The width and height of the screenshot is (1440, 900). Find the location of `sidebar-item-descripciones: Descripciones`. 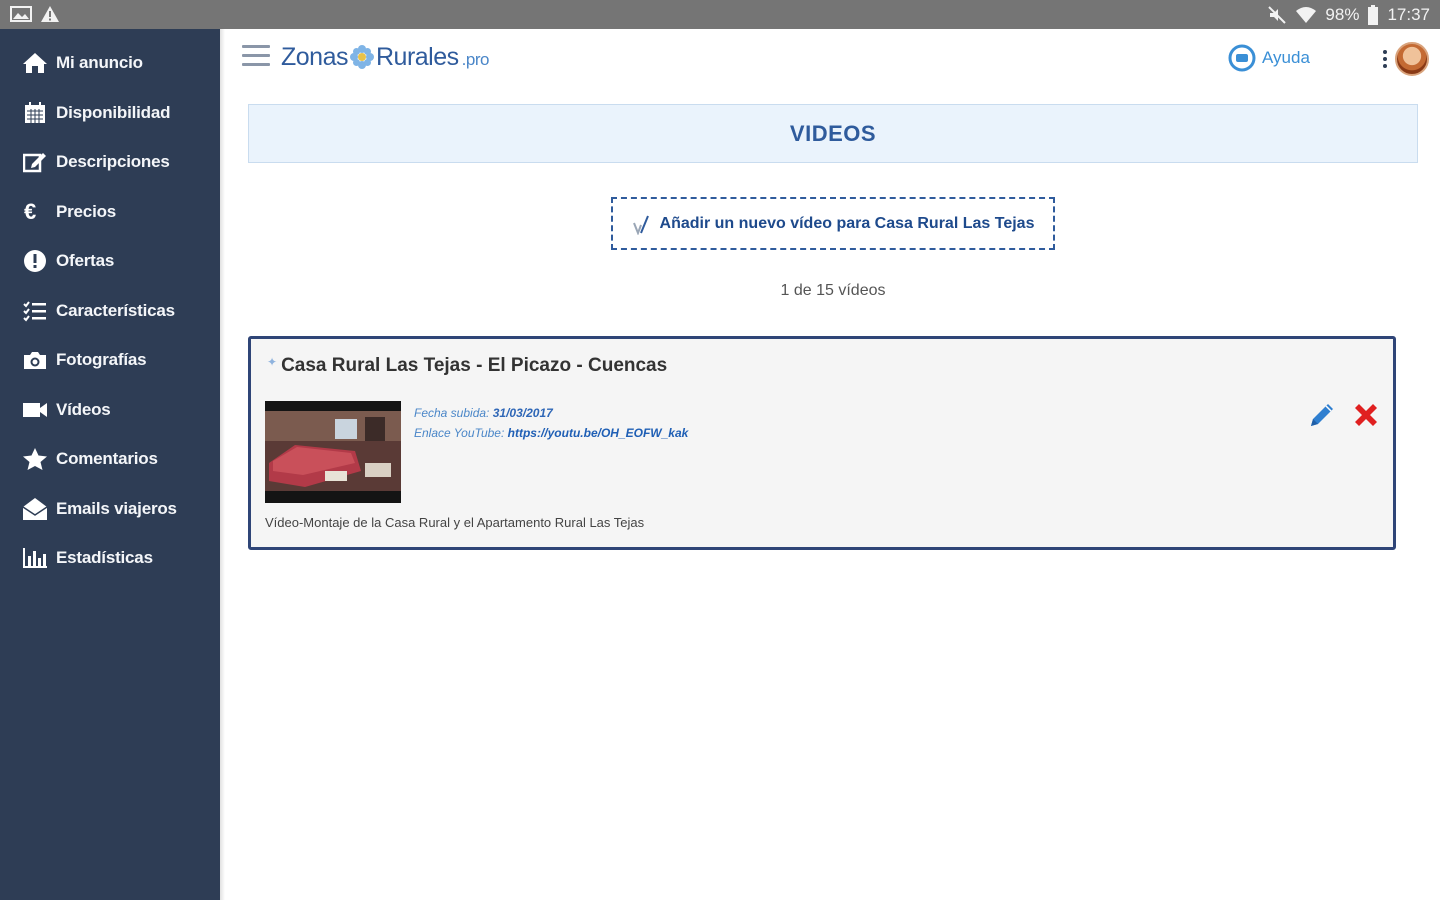

sidebar-item-descripciones: Descripciones is located at coordinates (110, 162).